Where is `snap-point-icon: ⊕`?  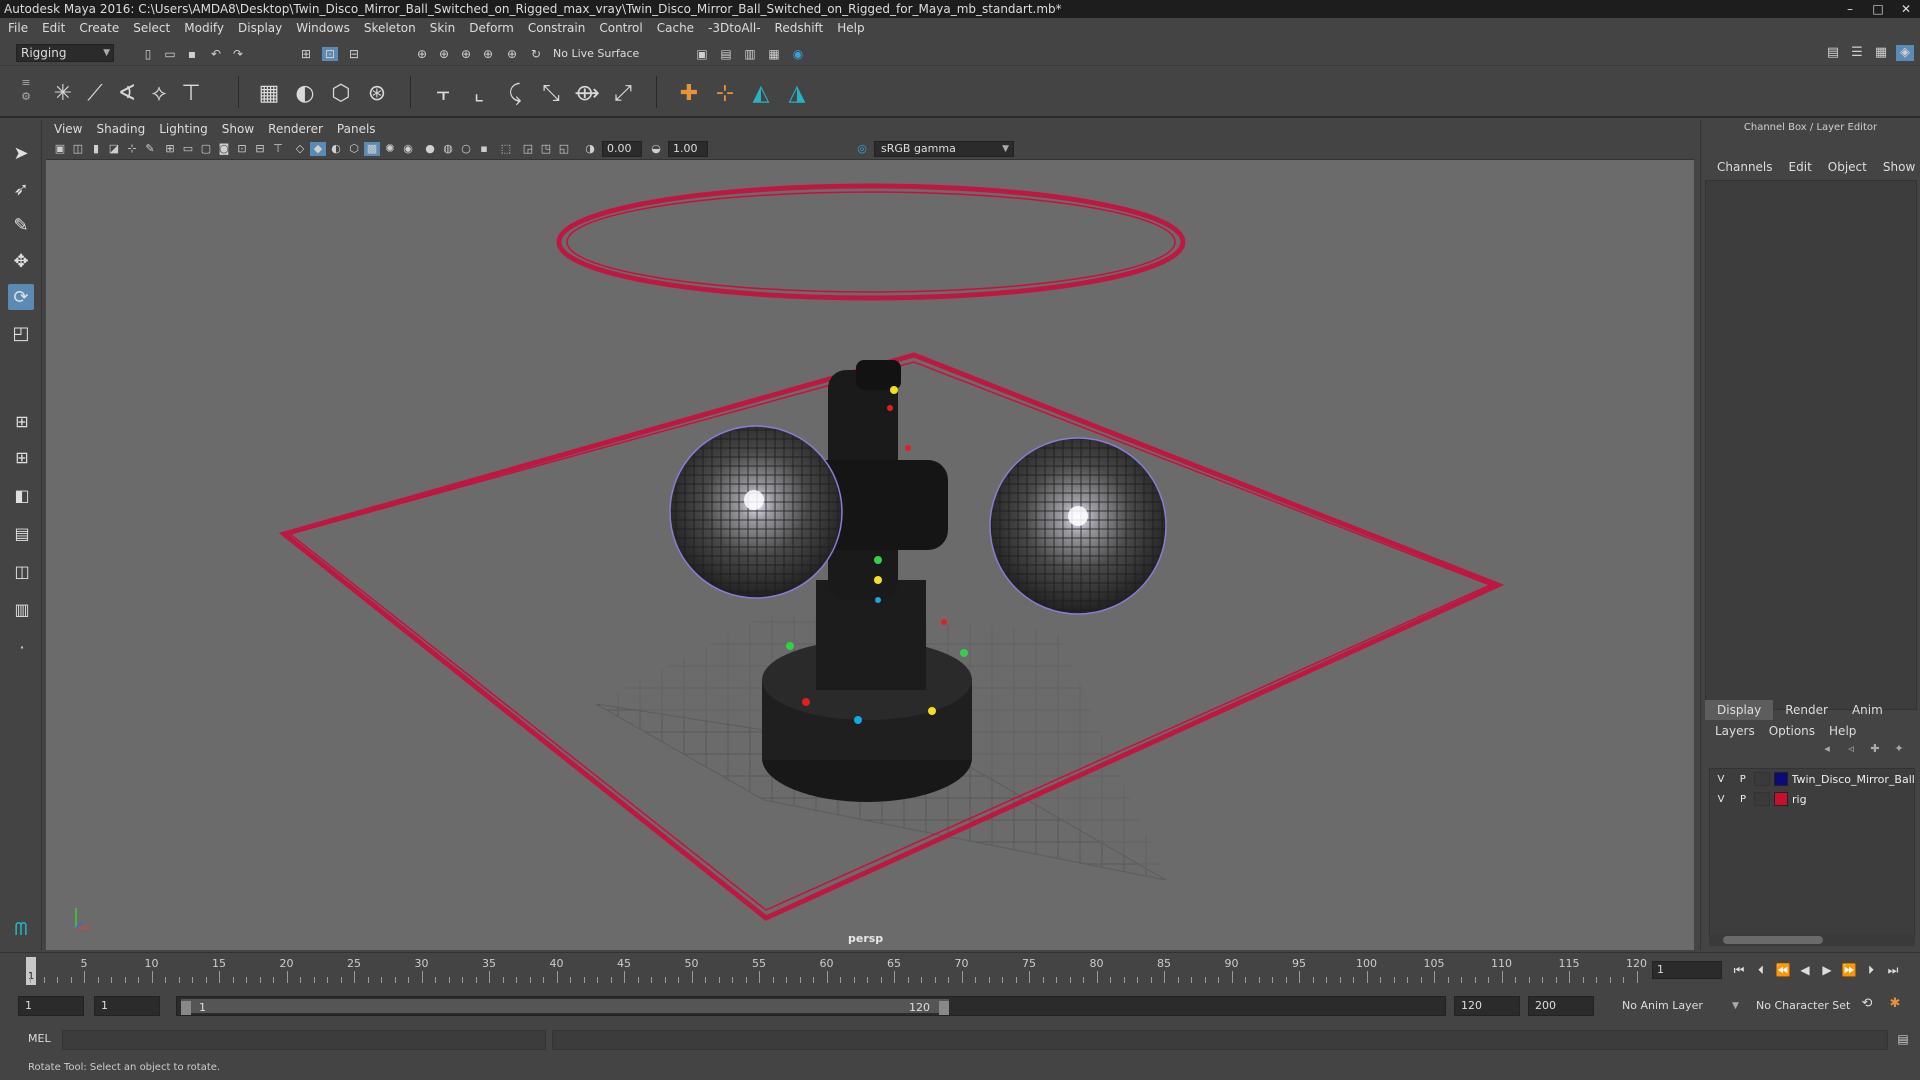
snap-point-icon: ⊕ is located at coordinates (466, 54).